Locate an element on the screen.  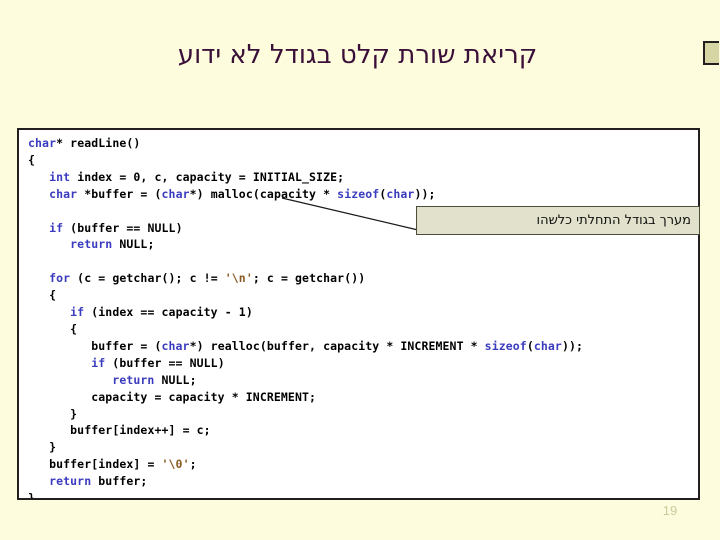
page-title: קריאת שורת קלט בגודל לא ידוע is located at coordinates (357, 55).